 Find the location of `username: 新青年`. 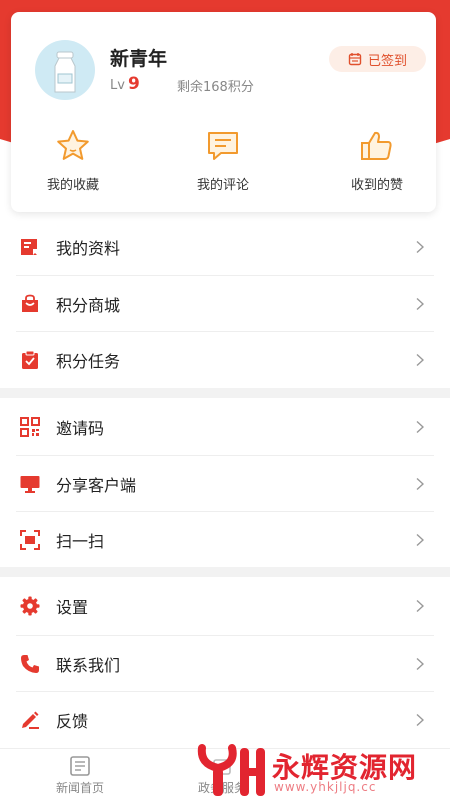

username: 新青年 is located at coordinates (139, 59).